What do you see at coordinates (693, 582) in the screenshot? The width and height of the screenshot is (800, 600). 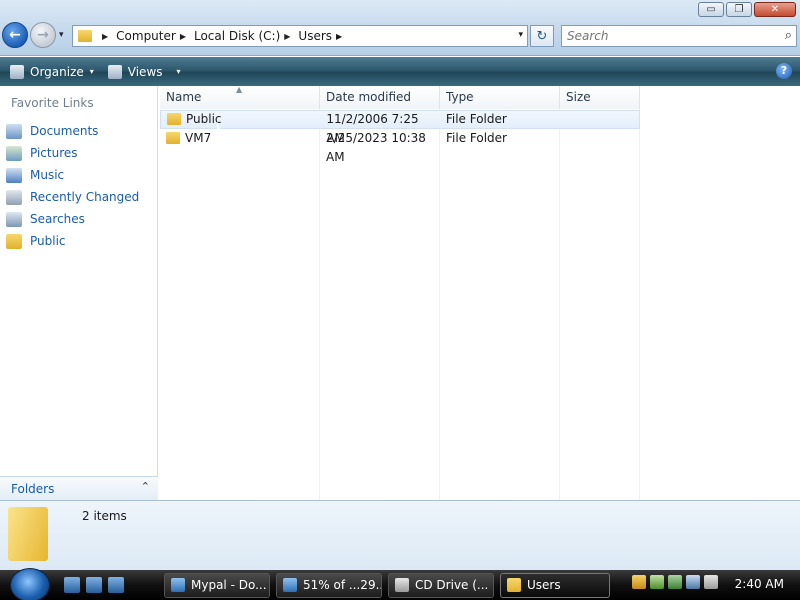 I see `display-icon` at bounding box center [693, 582].